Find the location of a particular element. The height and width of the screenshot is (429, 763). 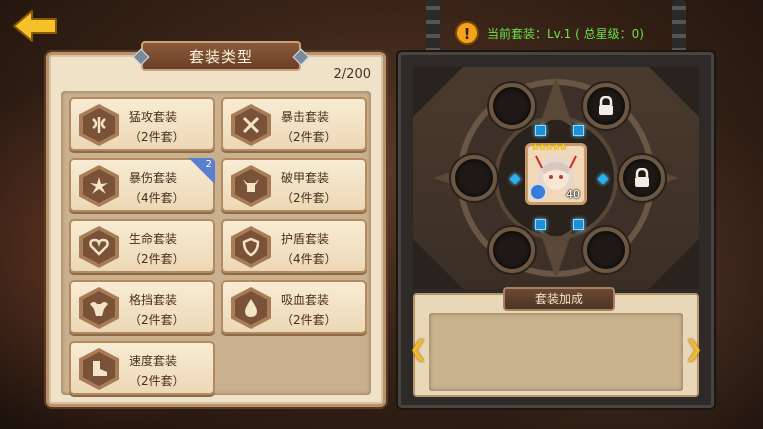

crossed-swords-icon is located at coordinates (251, 125).